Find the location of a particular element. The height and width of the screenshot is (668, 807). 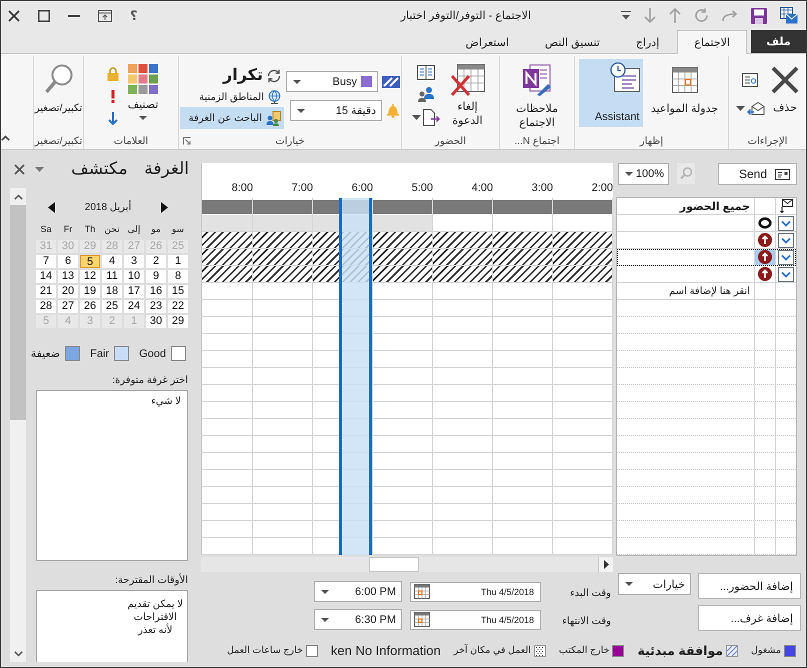

exclamation-icon is located at coordinates (112, 96).